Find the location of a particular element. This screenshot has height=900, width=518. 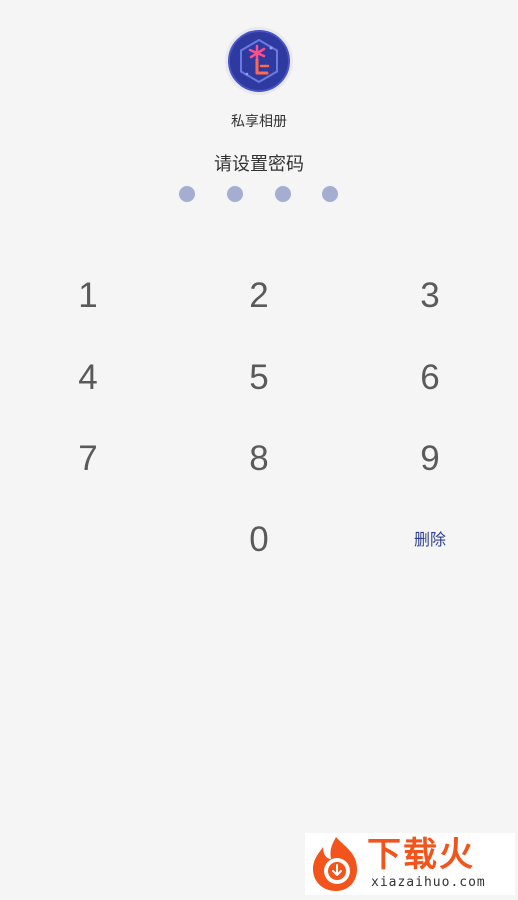

delete-button: 删除 is located at coordinates (430, 538).